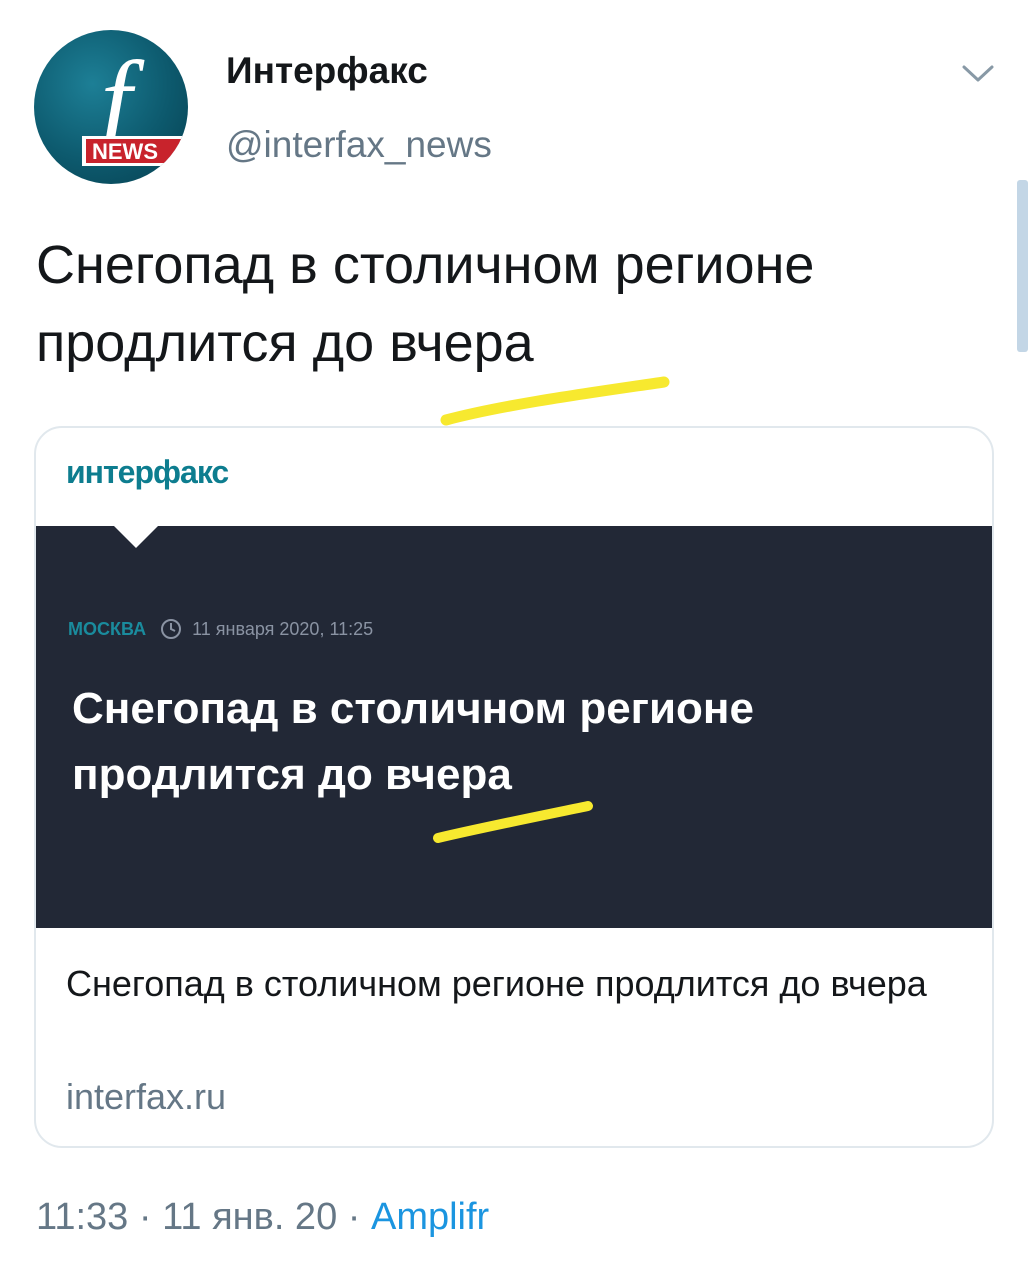 Image resolution: width=1028 pixels, height=1280 pixels. What do you see at coordinates (82, 1217) in the screenshot?
I see `tweet-time: 11:33` at bounding box center [82, 1217].